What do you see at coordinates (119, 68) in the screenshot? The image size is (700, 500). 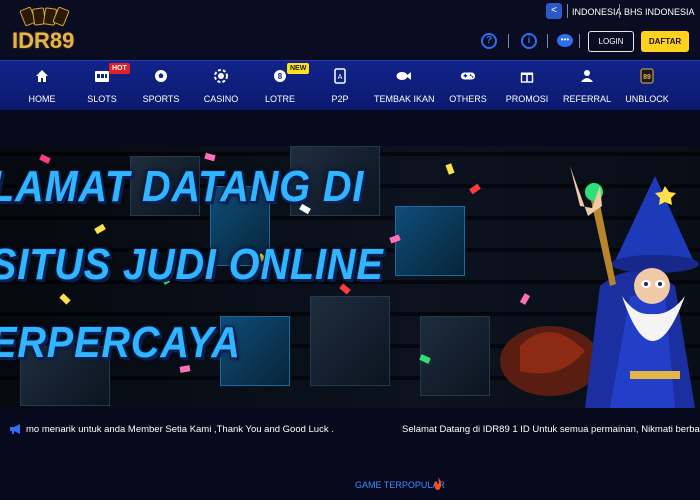 I see `hot-badge: HOT` at bounding box center [119, 68].